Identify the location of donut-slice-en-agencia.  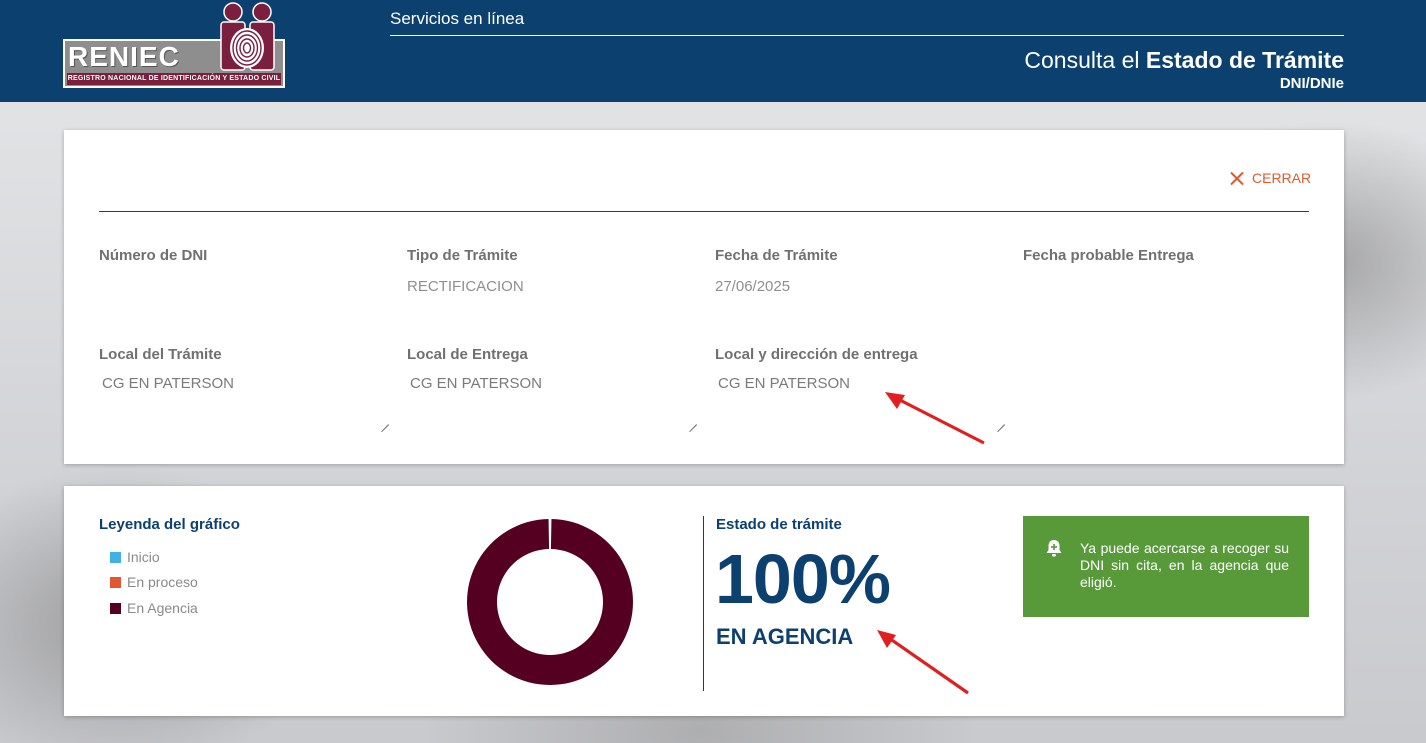
(550, 602).